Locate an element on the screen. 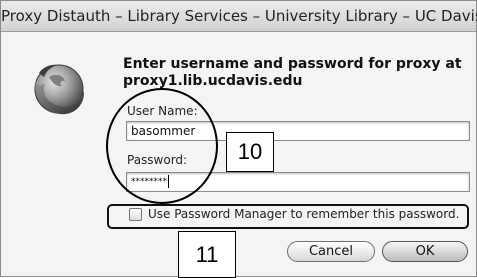 The height and width of the screenshot is (278, 477). ok-button: OK is located at coordinates (425, 251).